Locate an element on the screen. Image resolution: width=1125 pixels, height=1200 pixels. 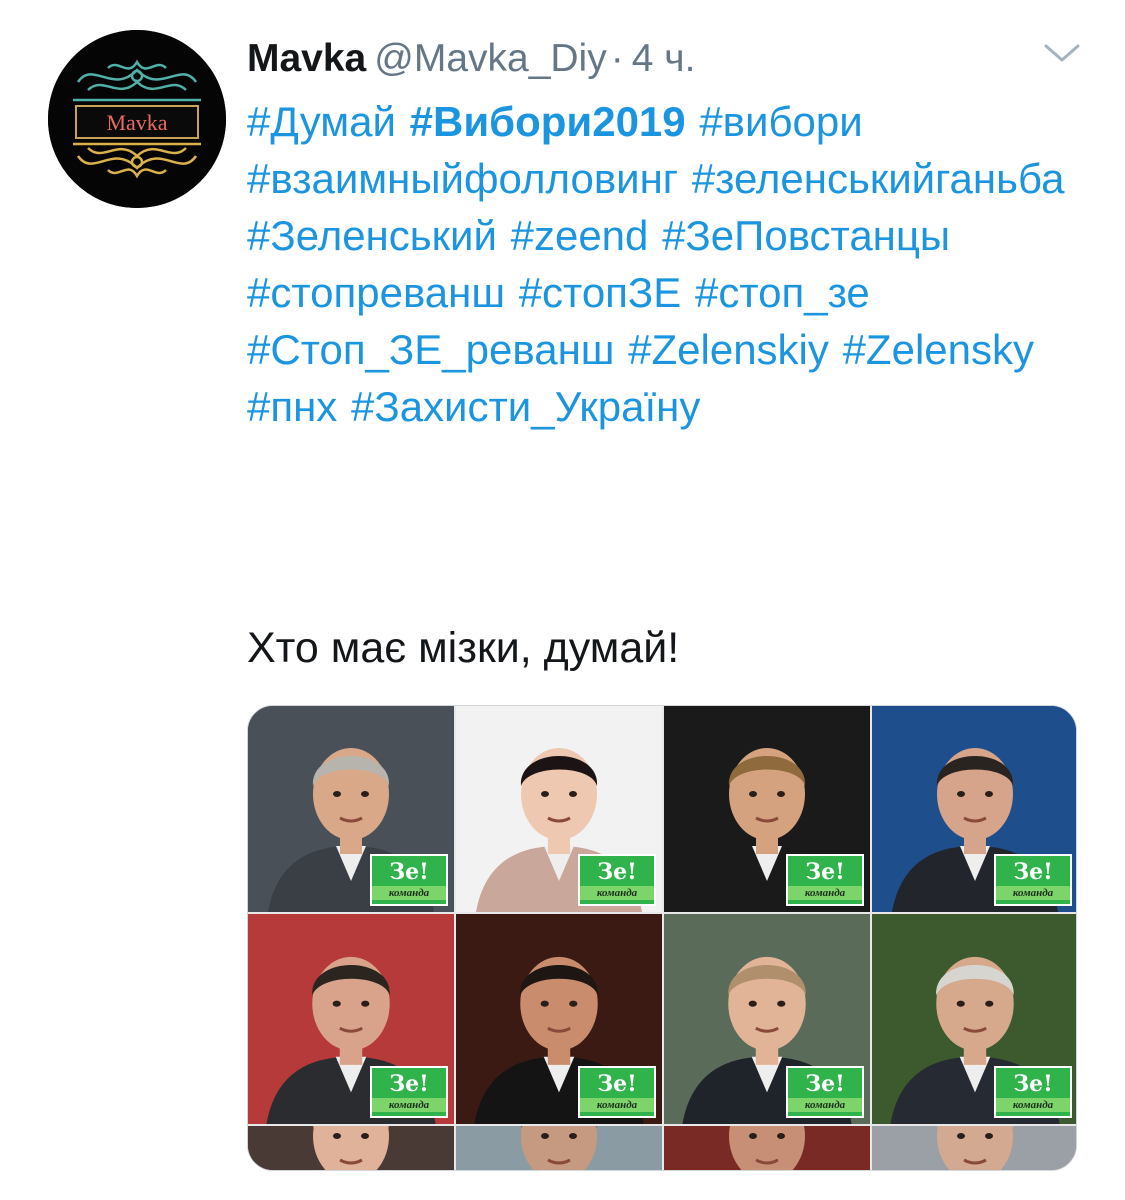
hashtag-link: #стоп_зе is located at coordinates (782, 292).